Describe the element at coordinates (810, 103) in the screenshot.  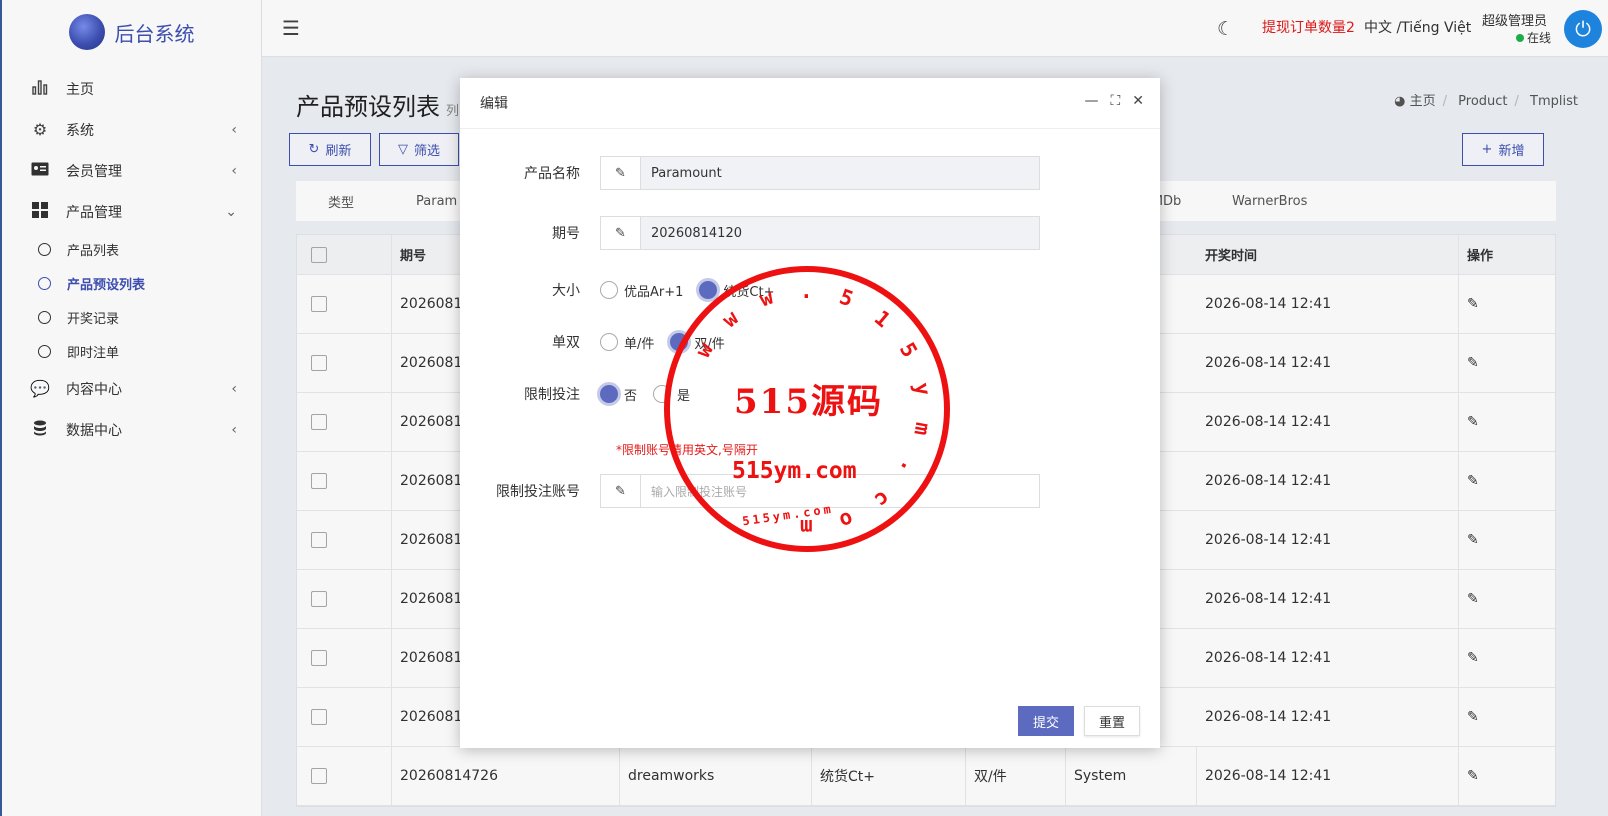
I see `modal-header: 编辑 — ⛶ ✕` at that location.